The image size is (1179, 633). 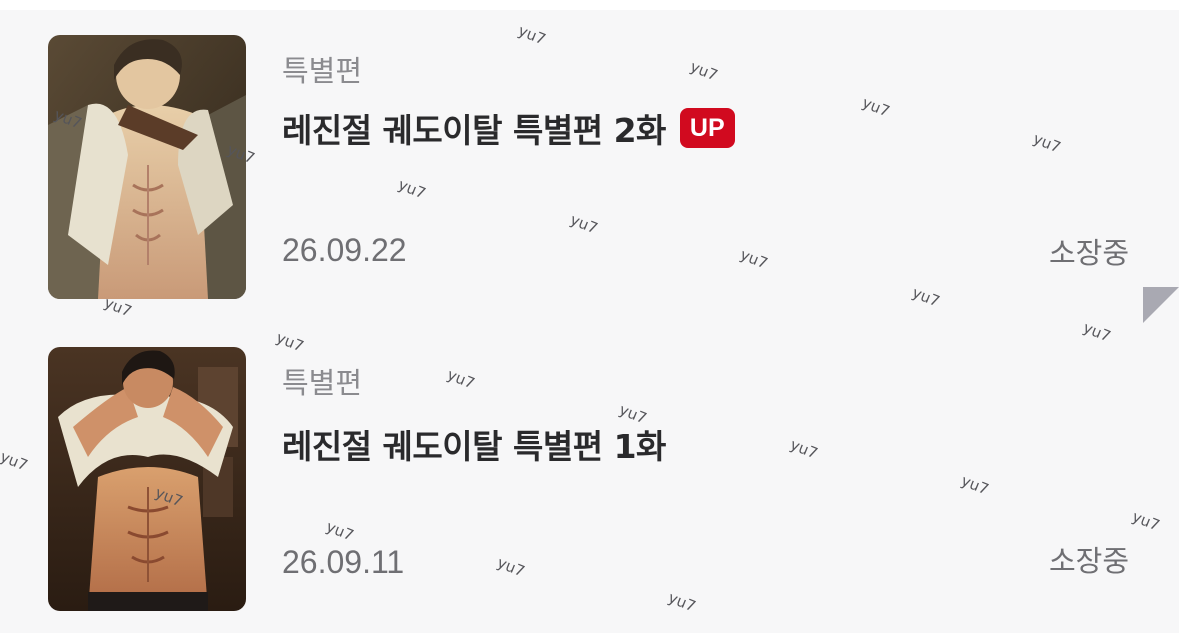 What do you see at coordinates (589, 5) in the screenshot?
I see `top-strip` at bounding box center [589, 5].